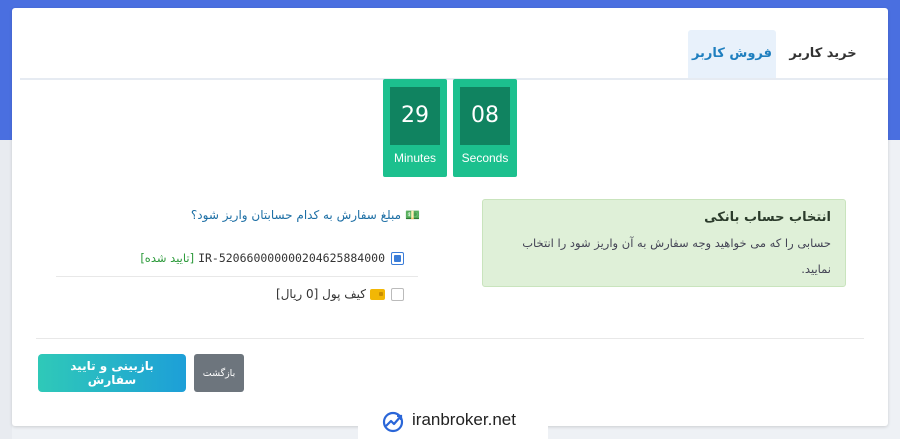 The image size is (900, 439). I want to click on account-question-text: مبلغ سفارش به کدام حسابتان واریز شود؟, so click(296, 215).